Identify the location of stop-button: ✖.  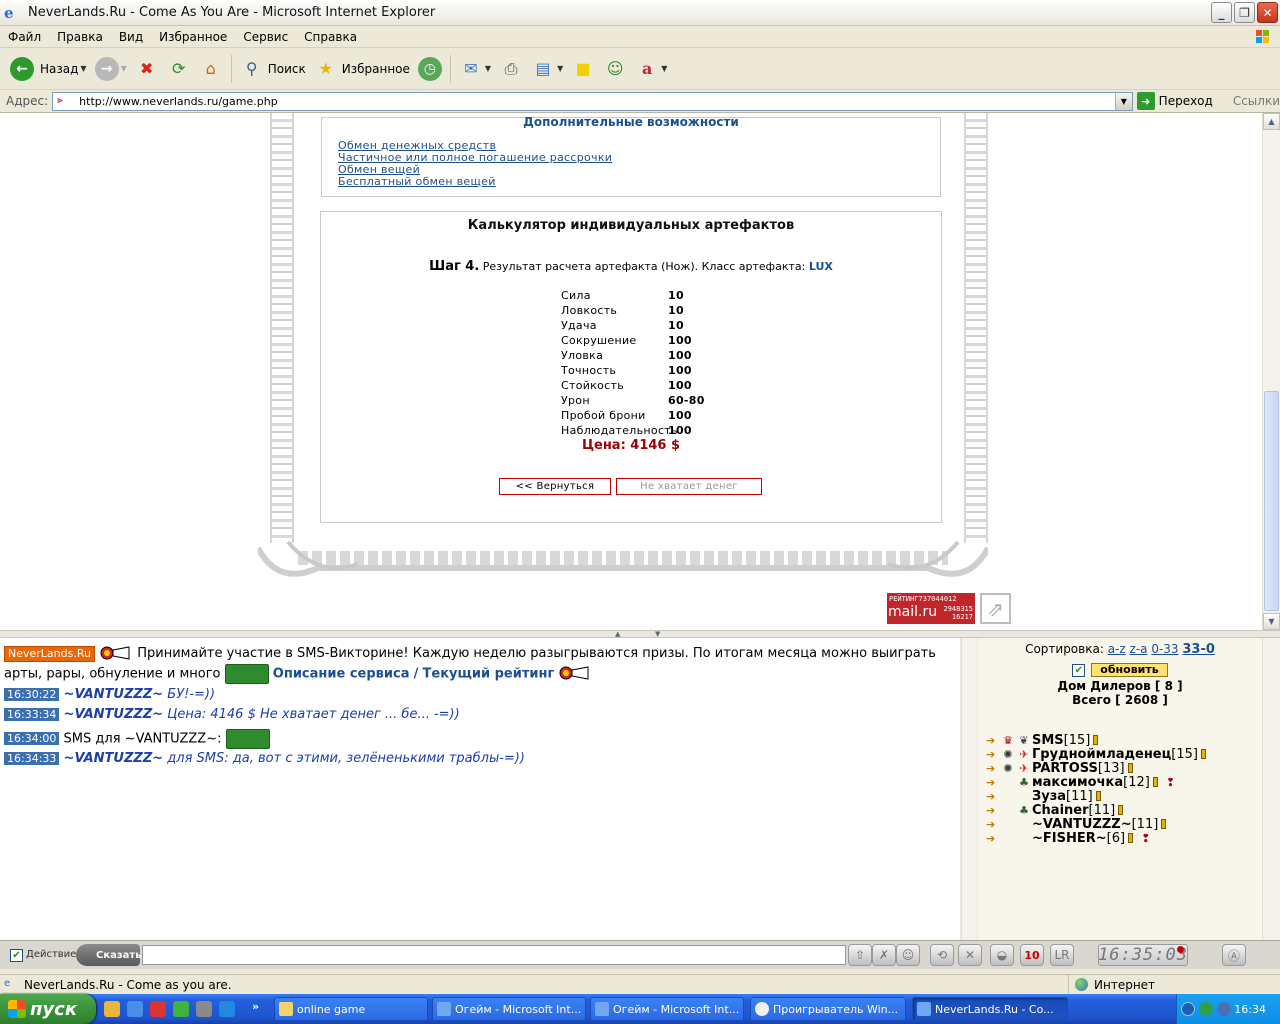
(147, 69).